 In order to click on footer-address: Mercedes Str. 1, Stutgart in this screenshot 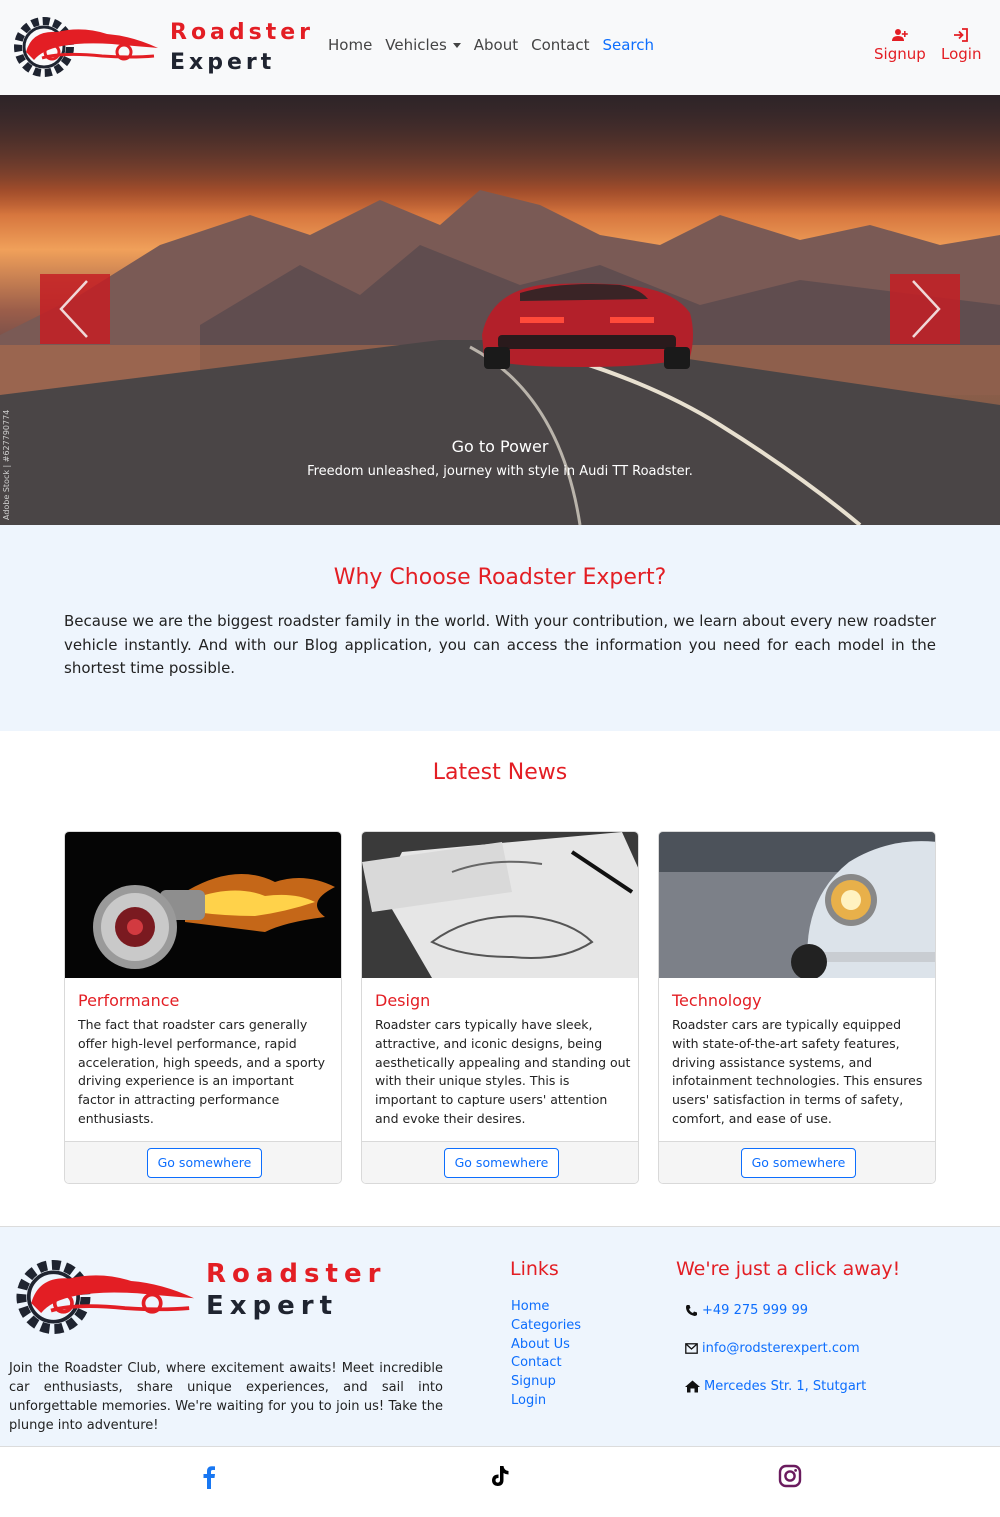, I will do `click(785, 1386)`.